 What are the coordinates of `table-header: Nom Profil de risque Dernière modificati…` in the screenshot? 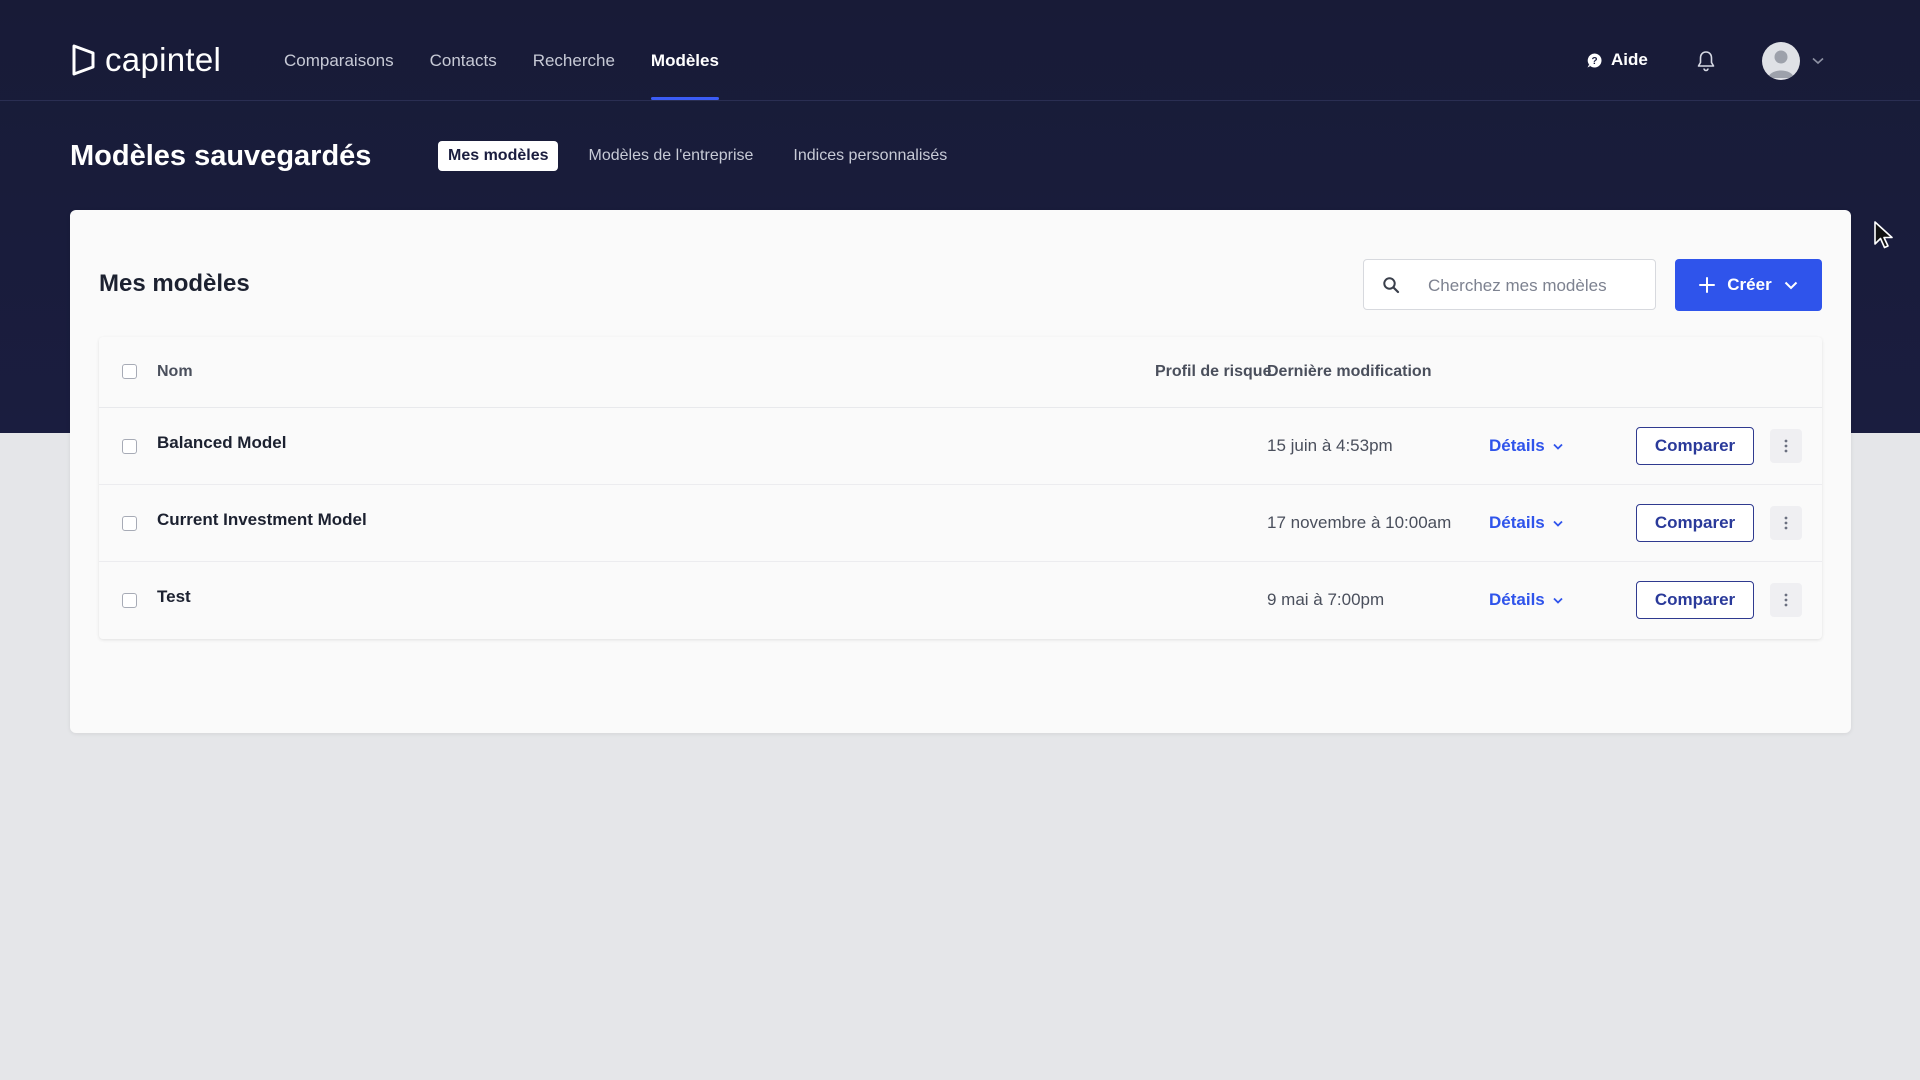 It's located at (960, 372).